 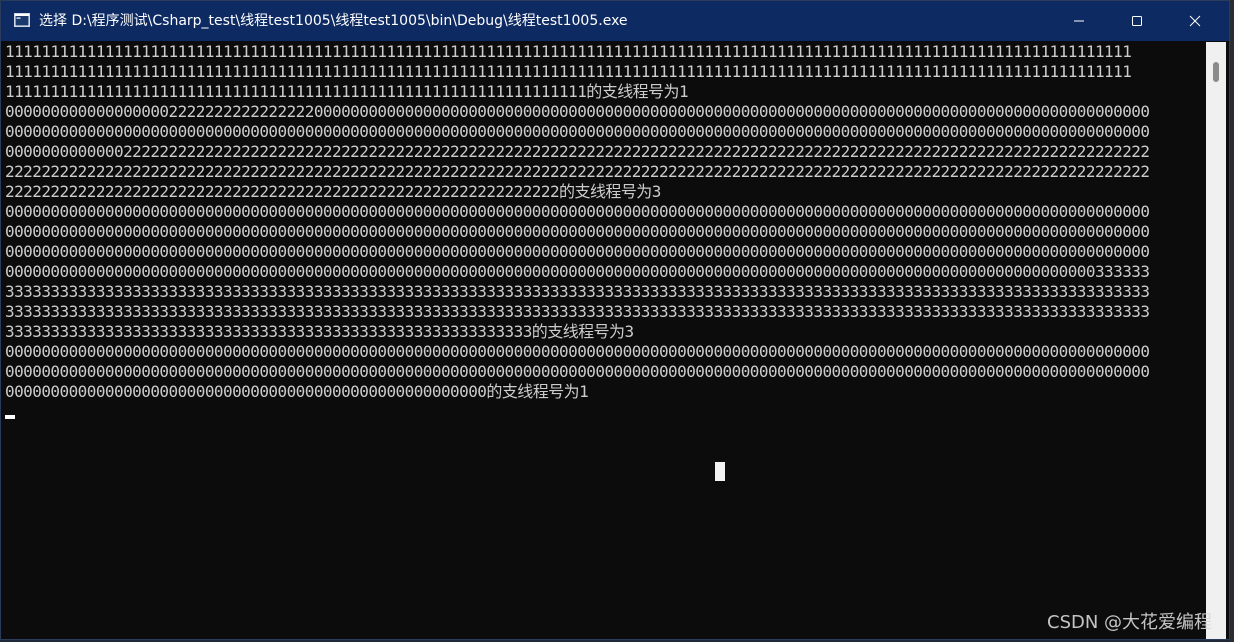 I want to click on scrollbar-thumb, so click(x=1216, y=72).